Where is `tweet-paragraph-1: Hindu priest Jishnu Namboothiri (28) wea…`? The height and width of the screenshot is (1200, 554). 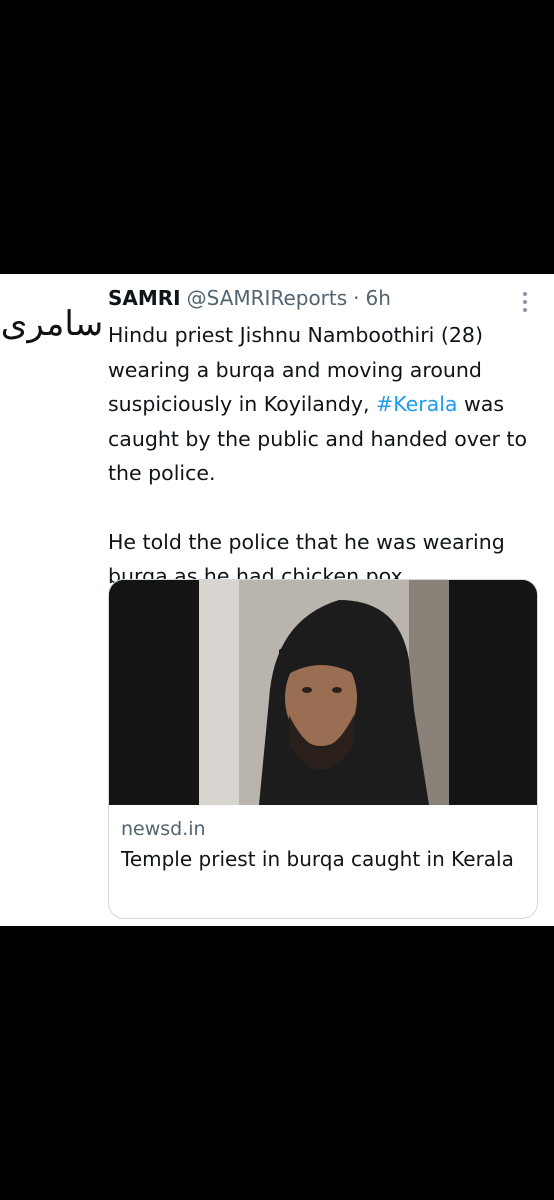
tweet-paragraph-1: Hindu priest Jishnu Namboothiri (28) wea… is located at coordinates (323, 404).